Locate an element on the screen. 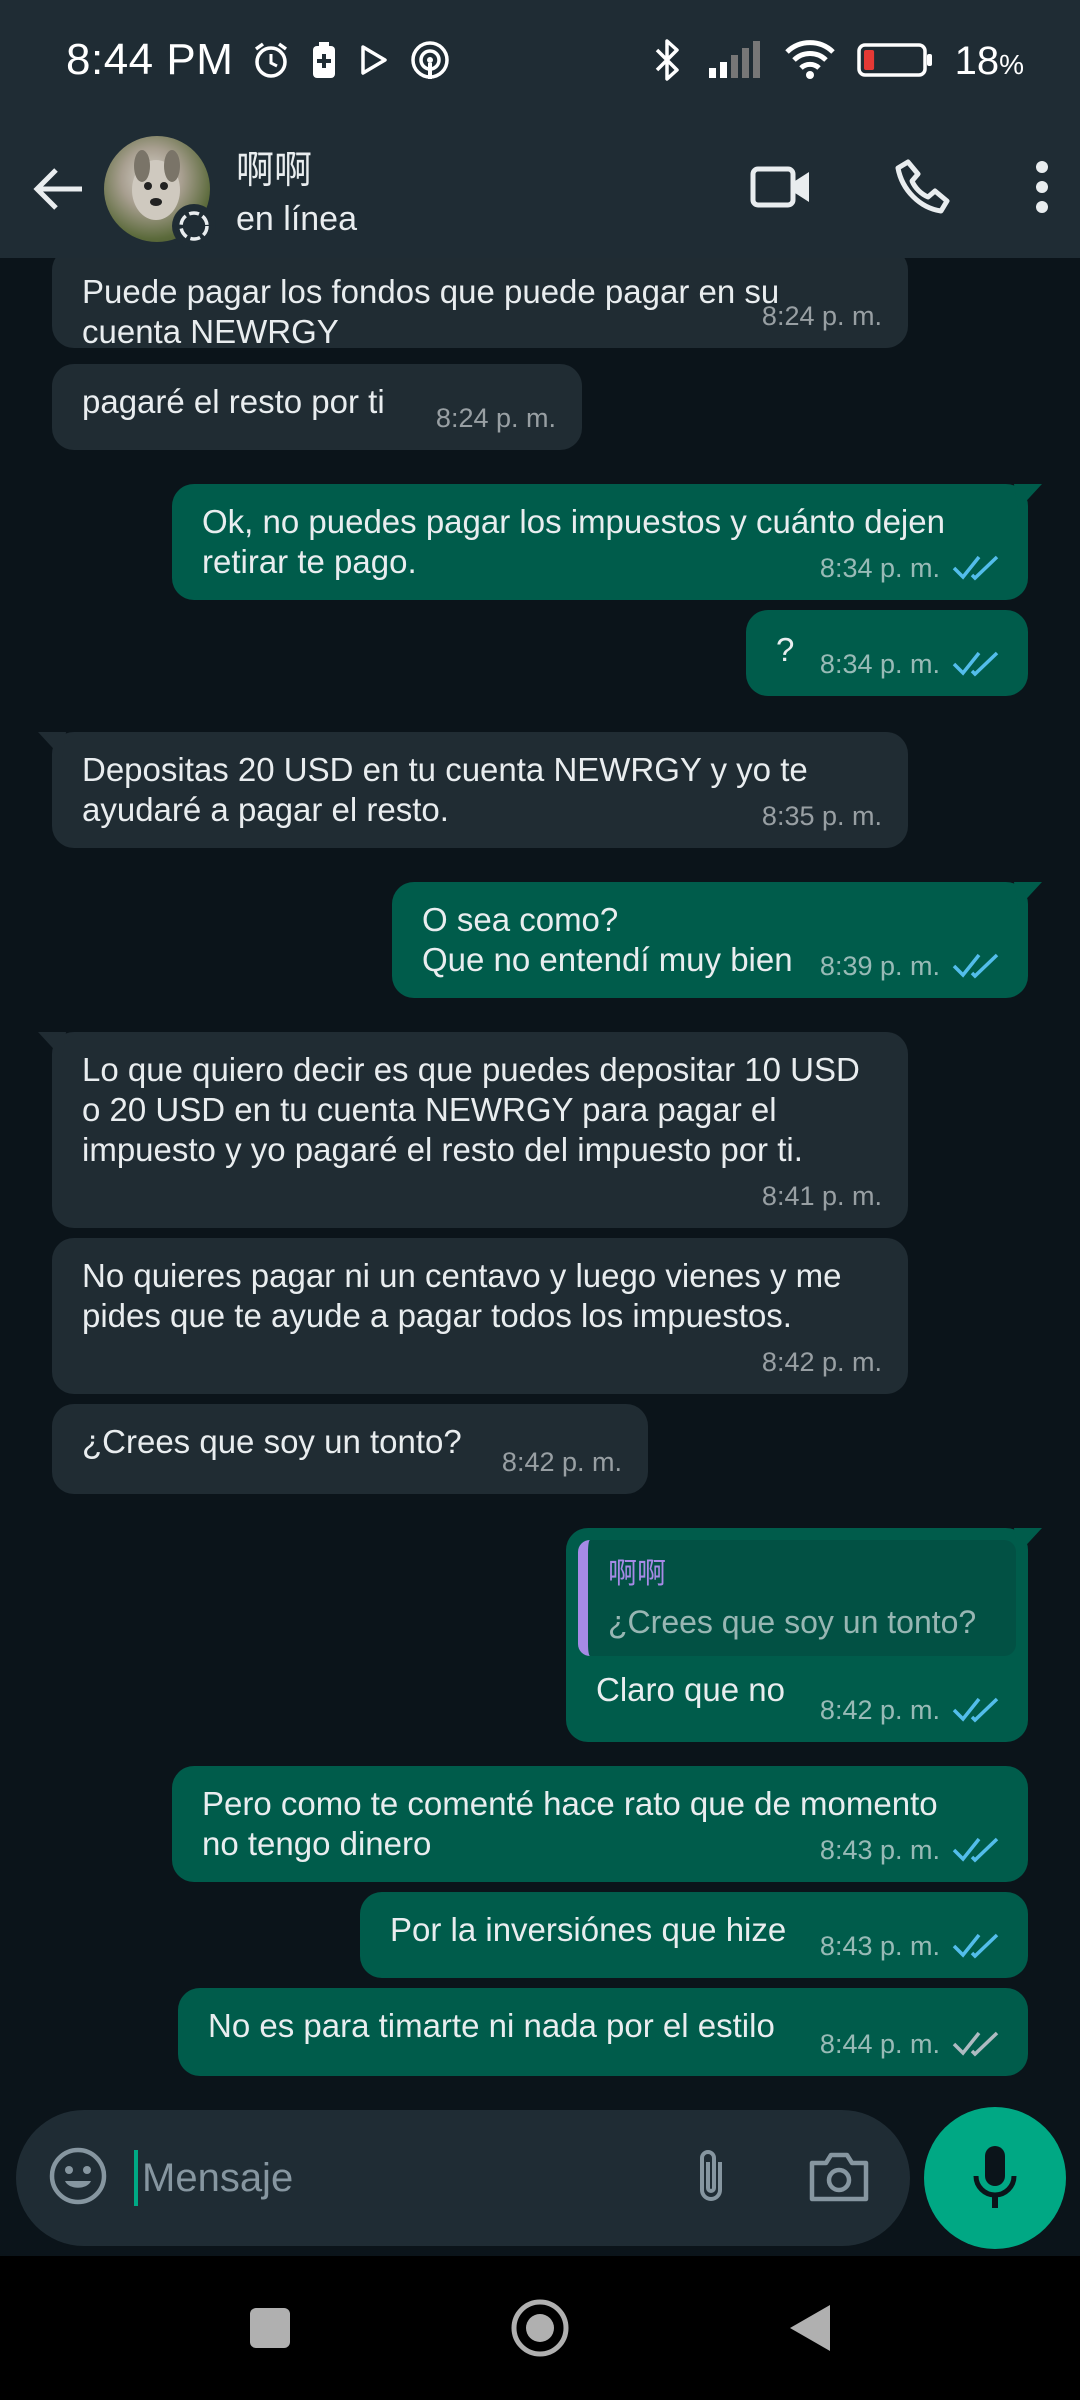 The image size is (1080, 2400). message-incoming: ¿Crees que soy un tonto? 8:42 p. m. is located at coordinates (350, 1449).